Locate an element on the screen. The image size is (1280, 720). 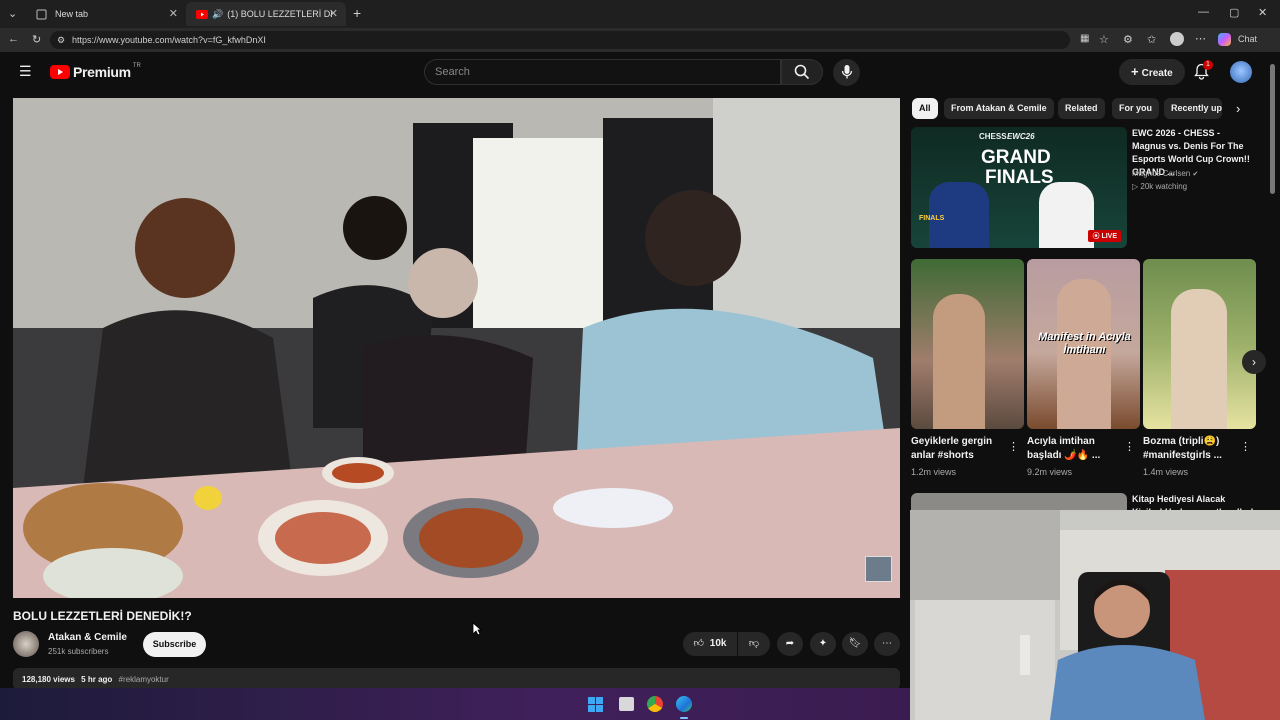
channel-watermark is located at coordinates (878, 569).